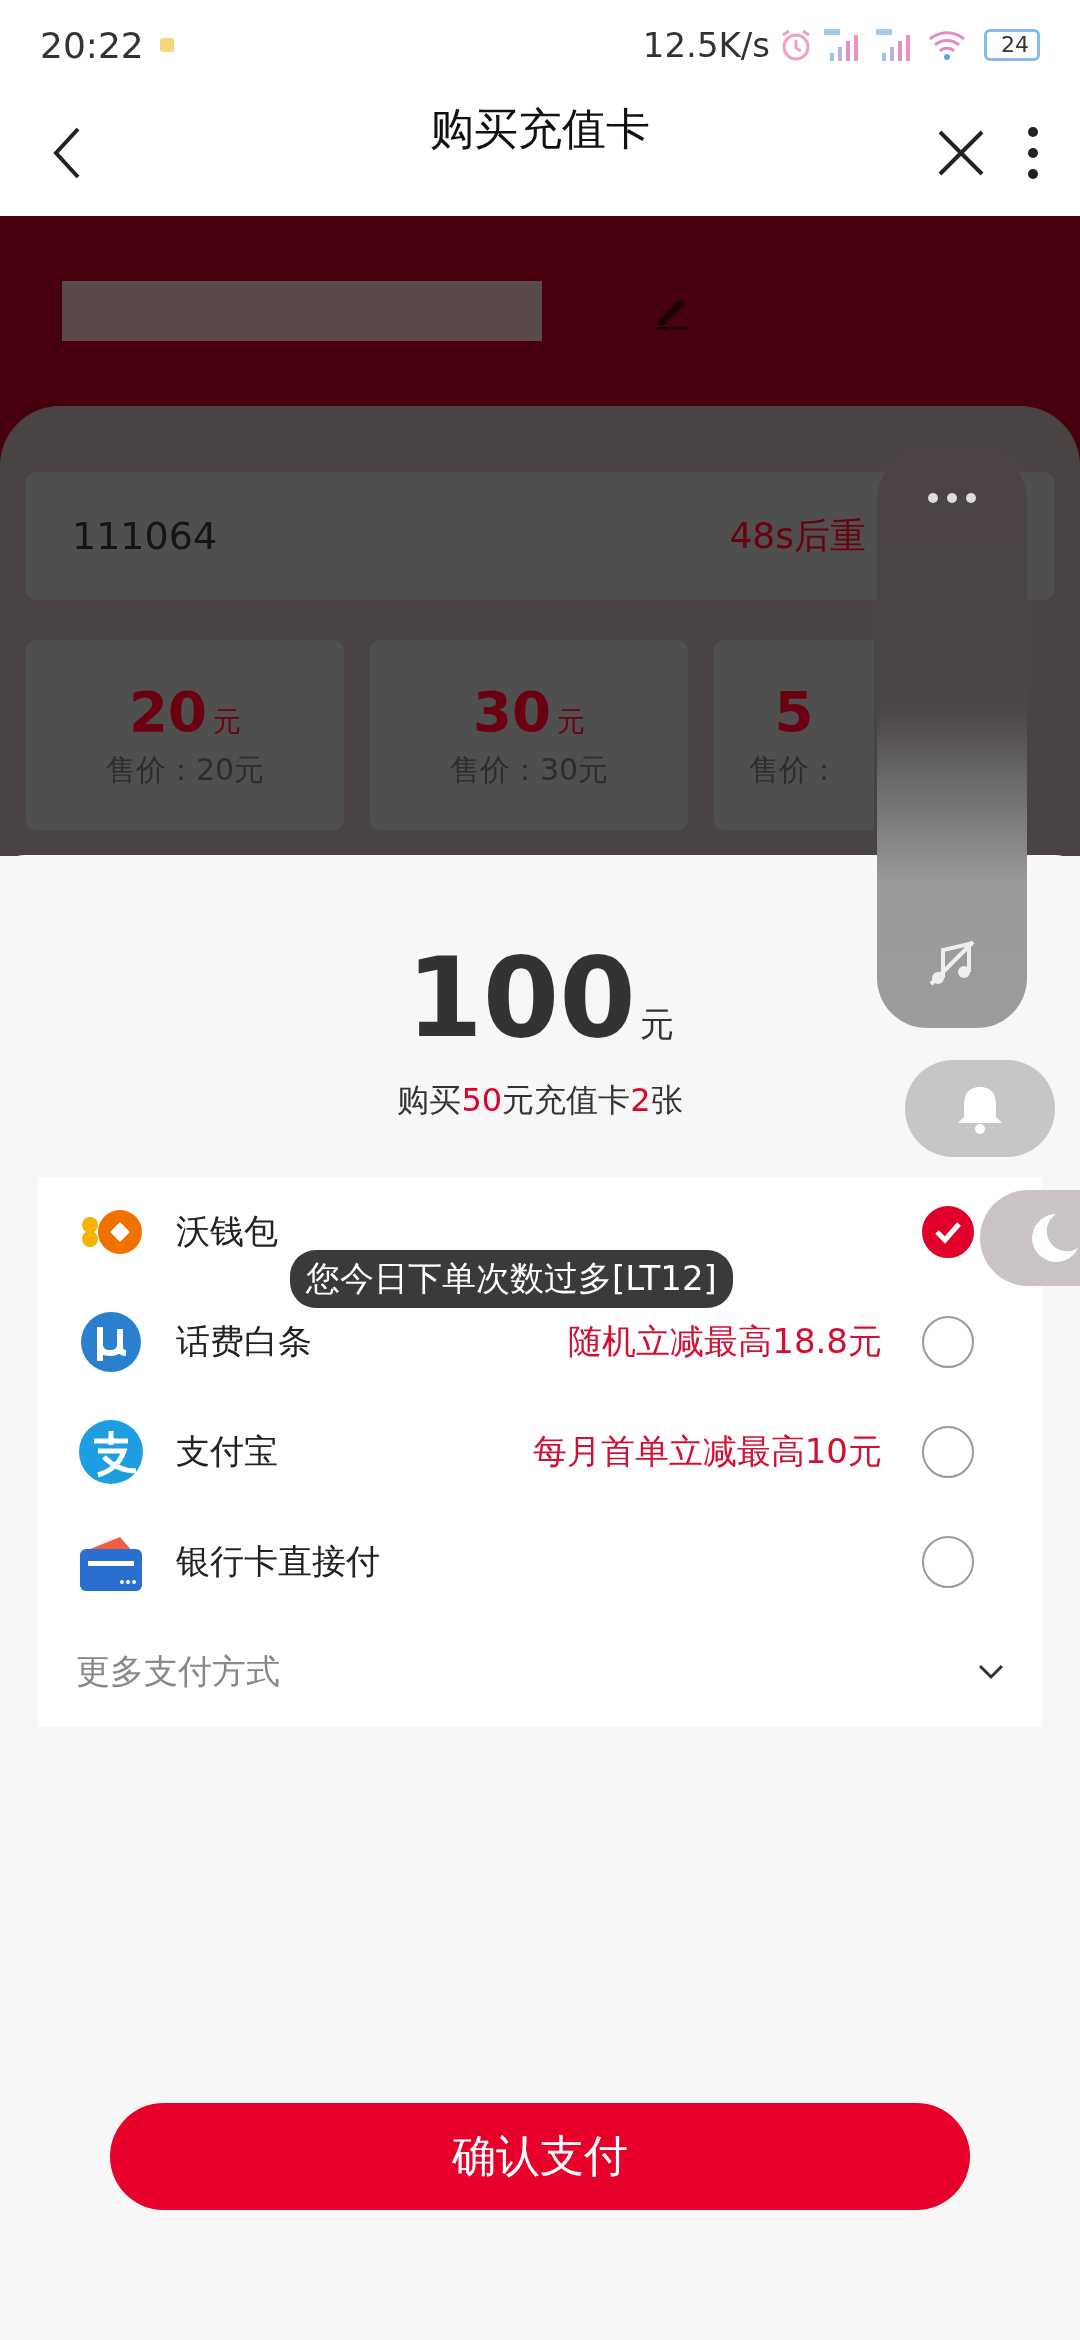 Image resolution: width=1080 pixels, height=2340 pixels. I want to click on card-amount: 20, so click(168, 711).